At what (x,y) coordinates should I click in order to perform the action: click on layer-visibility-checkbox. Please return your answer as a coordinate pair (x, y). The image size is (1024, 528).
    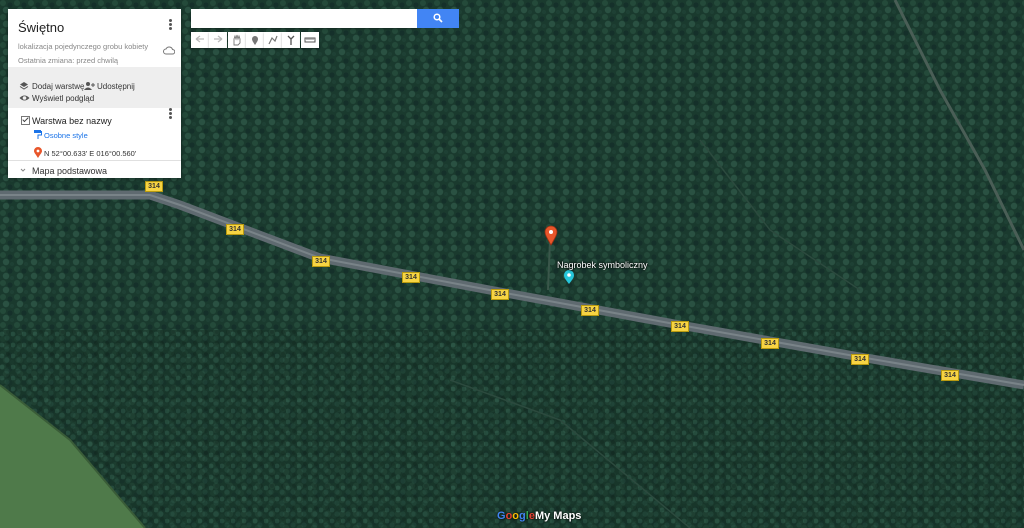
    Looking at the image, I should click on (25, 120).